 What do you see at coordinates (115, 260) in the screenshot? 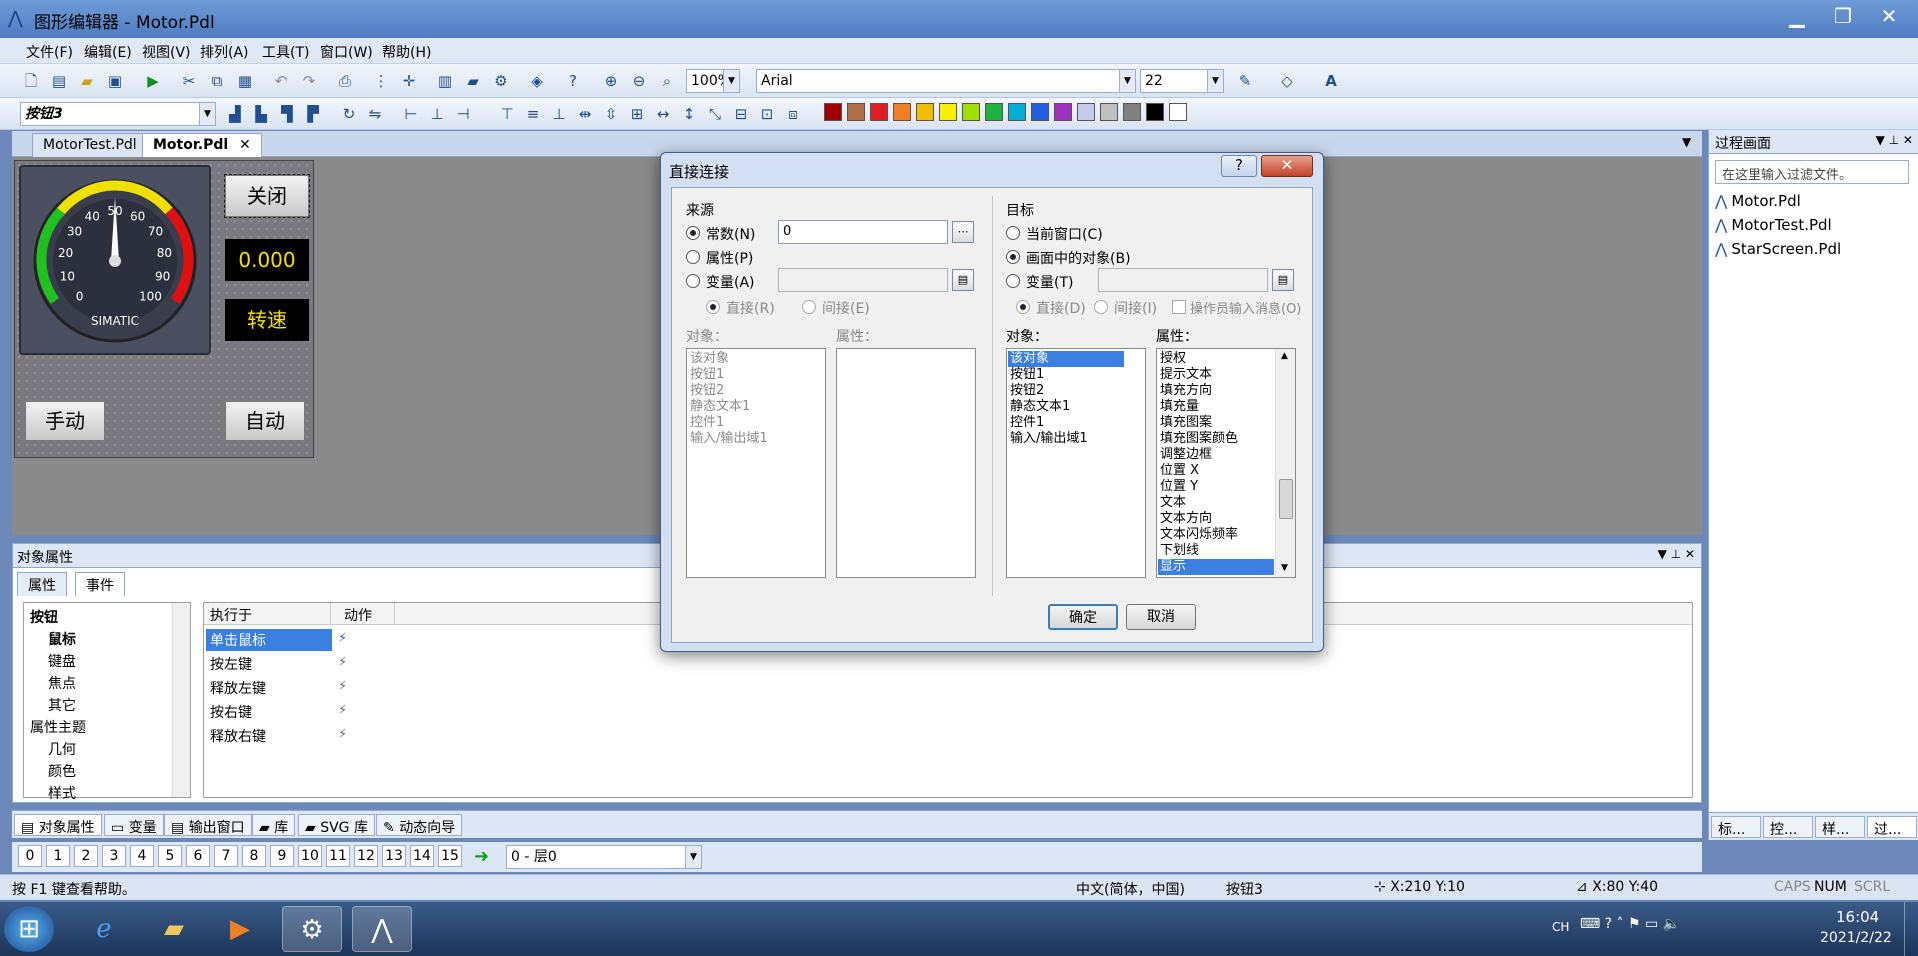
I see `speed-gauge: 0102030405060708090100 SIMATIC` at bounding box center [115, 260].